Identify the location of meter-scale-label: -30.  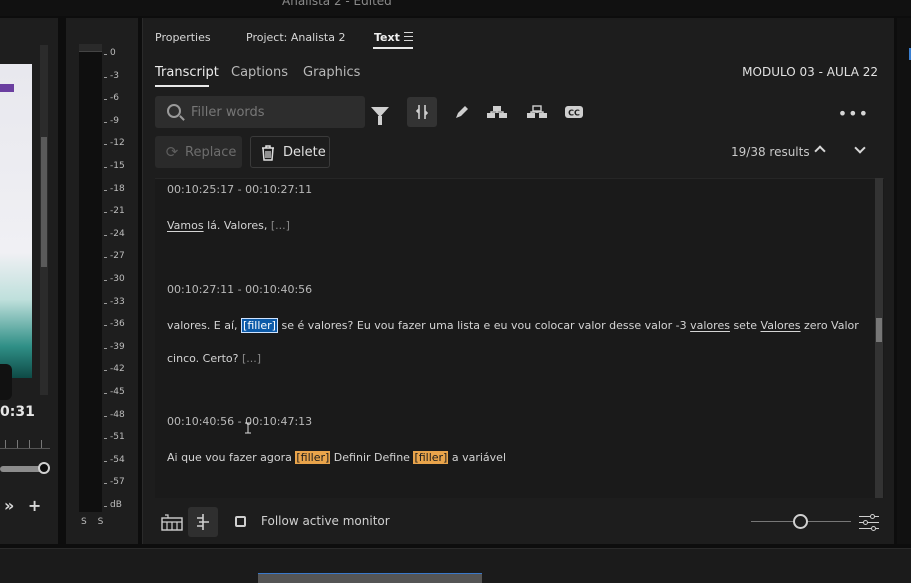
(114, 279).